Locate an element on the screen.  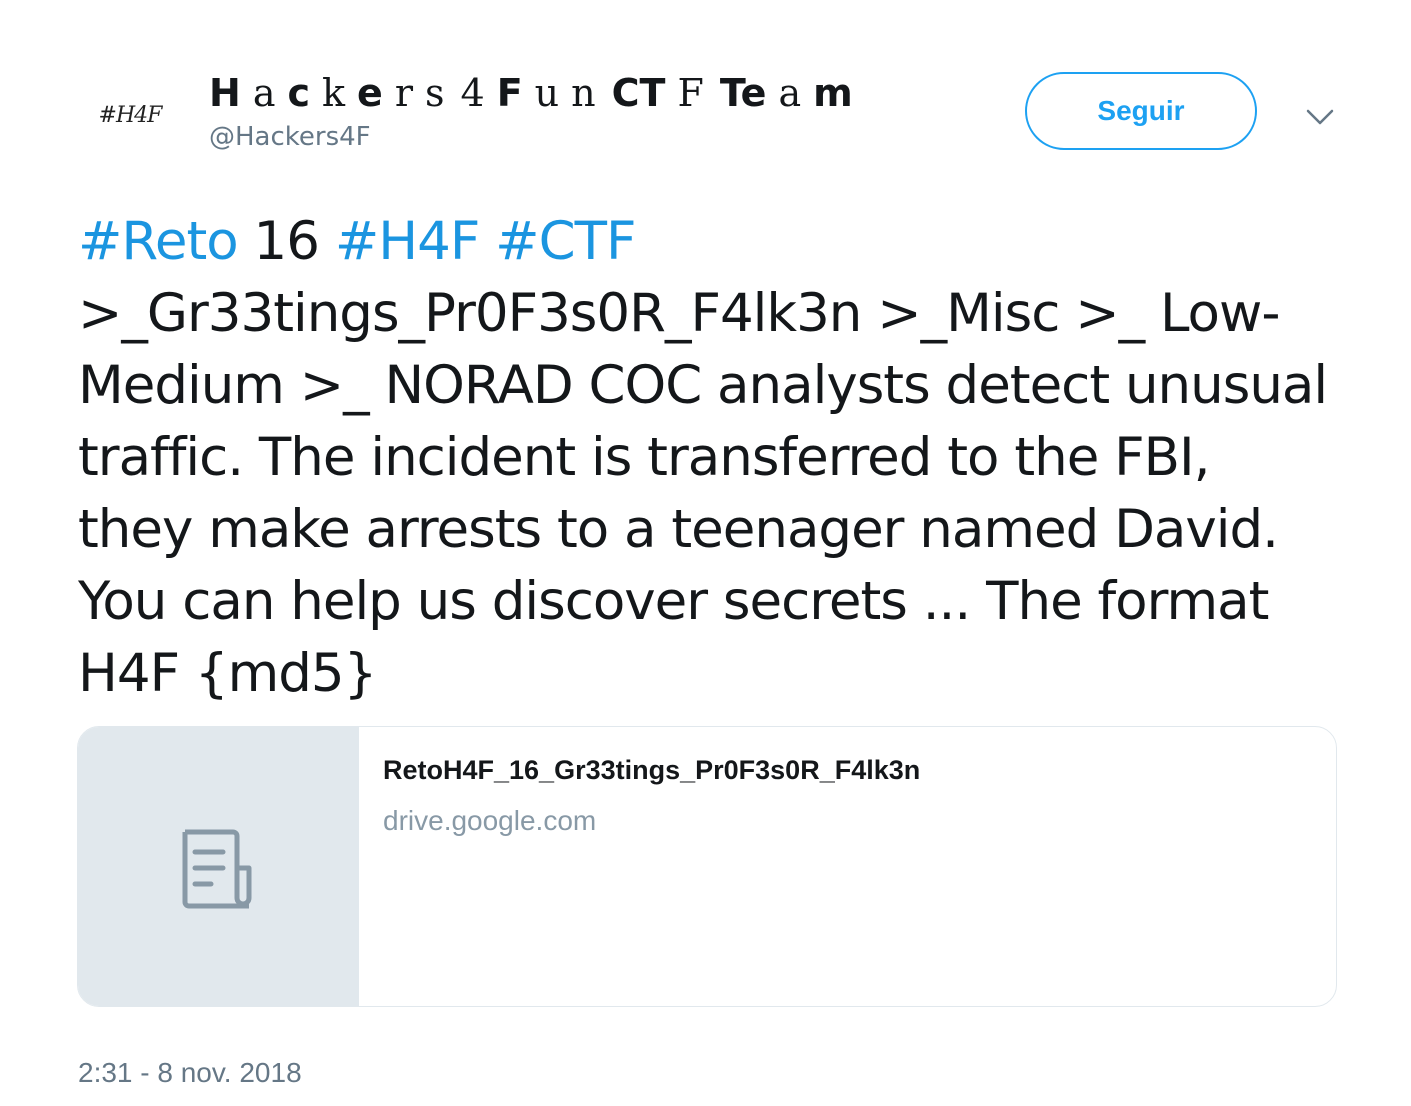
display-name: Ha c k e r s 4 Fu n CT F Te a m is located at coordinates (537, 93).